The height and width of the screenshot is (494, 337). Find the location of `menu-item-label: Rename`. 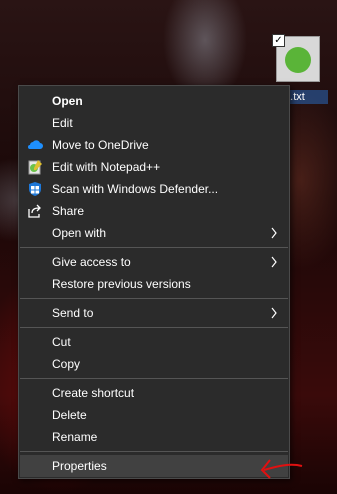

menu-item-label: Rename is located at coordinates (75, 437).